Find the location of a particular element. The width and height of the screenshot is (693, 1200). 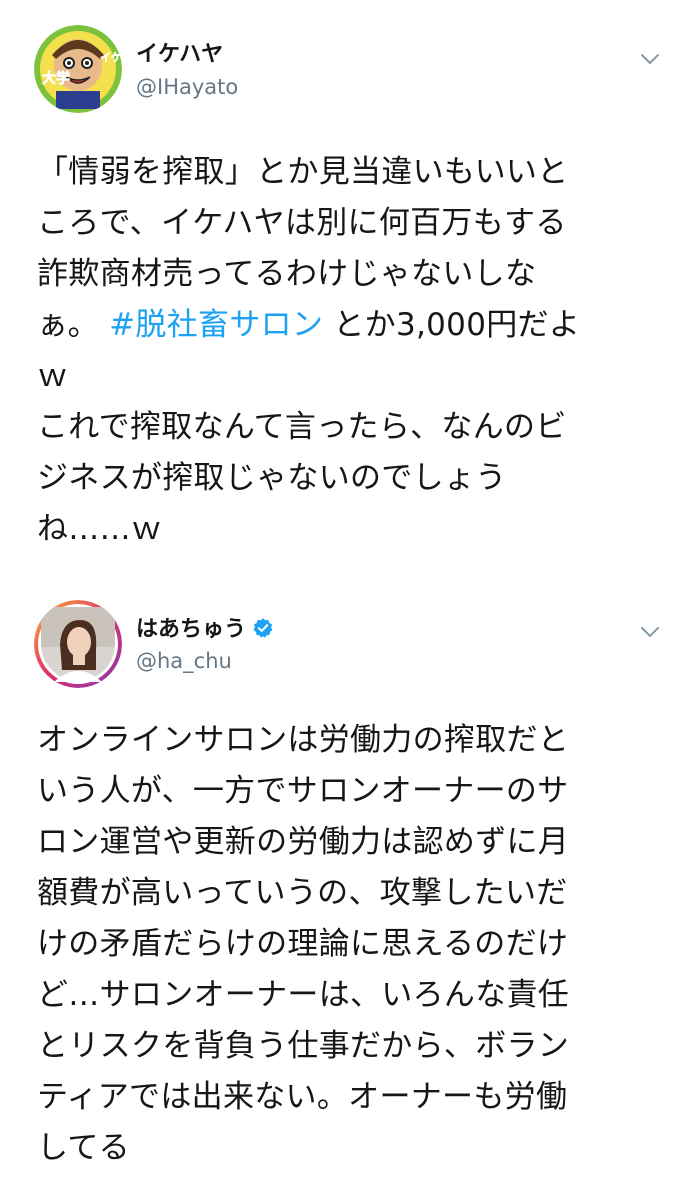

tweet-line-fragment: とか3,000円だよ is located at coordinates (457, 325).